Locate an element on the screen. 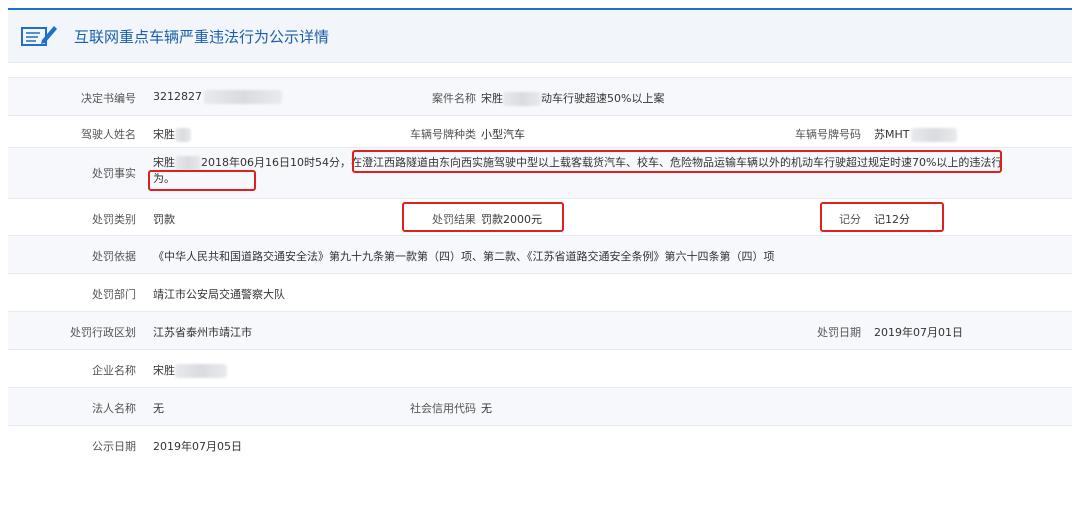  region-label: 处罚行政区划 is located at coordinates (103, 332).